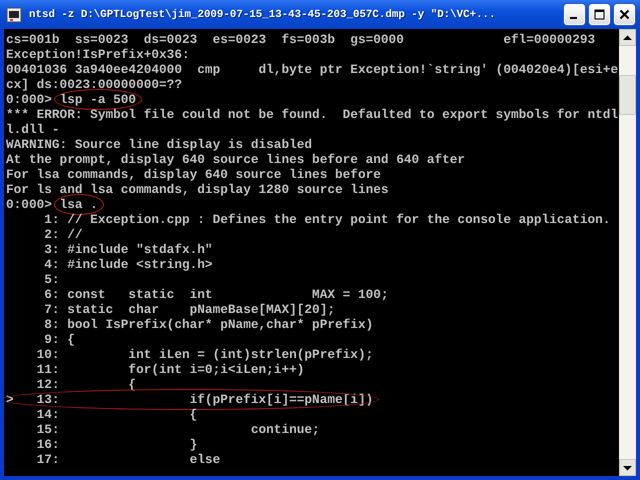 The width and height of the screenshot is (640, 480). Describe the element at coordinates (312, 69) in the screenshot. I see `console-line: 00401036 3a940ee4204000 cmp dl,byte ptr Exception!`string' (004020e4)[esi+e` at that location.